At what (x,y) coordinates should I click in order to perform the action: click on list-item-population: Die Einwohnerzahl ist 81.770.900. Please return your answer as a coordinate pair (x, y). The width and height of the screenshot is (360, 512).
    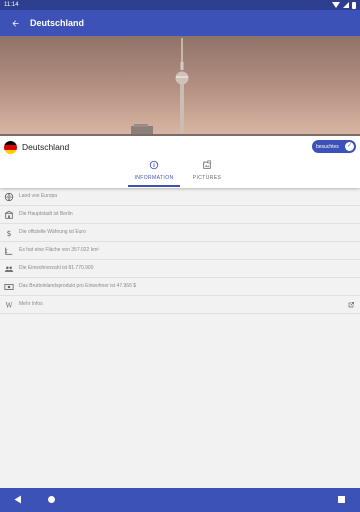
    Looking at the image, I should click on (180, 269).